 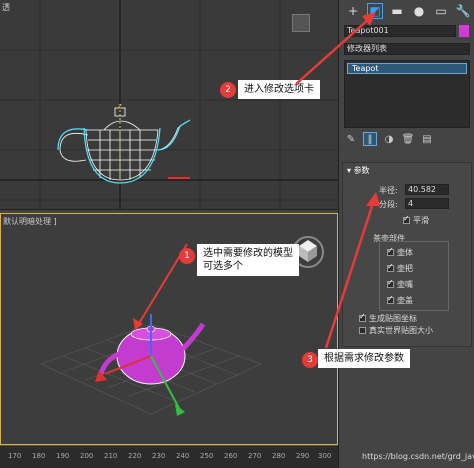 What do you see at coordinates (416, 220) in the screenshot?
I see `smooth-checkbox: 平滑` at bounding box center [416, 220].